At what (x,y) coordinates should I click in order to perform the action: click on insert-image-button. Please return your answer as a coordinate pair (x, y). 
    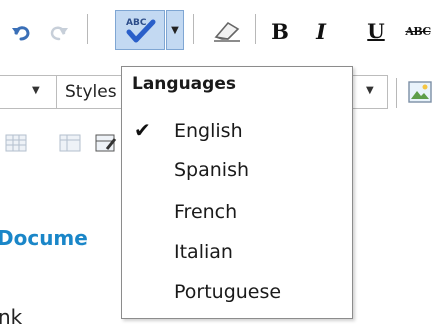
    Looking at the image, I should click on (420, 92).